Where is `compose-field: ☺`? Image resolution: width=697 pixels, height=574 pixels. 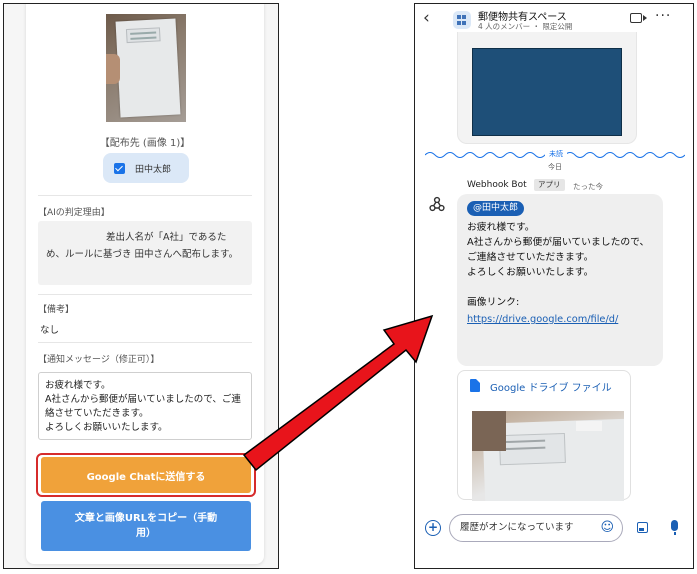
compose-field: ☺ is located at coordinates (536, 528).